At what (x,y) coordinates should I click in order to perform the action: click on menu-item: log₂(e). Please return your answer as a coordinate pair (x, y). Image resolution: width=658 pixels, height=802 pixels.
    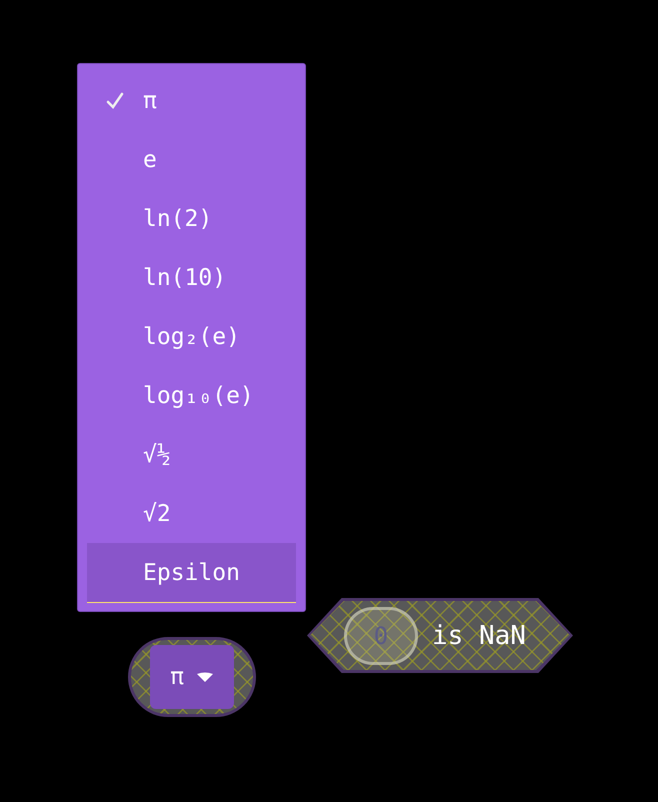
    Looking at the image, I should click on (191, 337).